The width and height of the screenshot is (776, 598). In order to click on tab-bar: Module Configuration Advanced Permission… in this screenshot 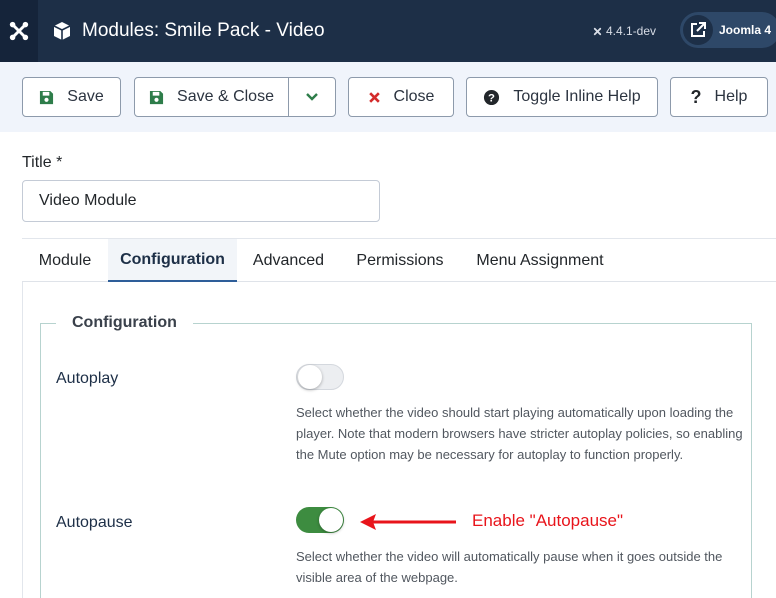, I will do `click(399, 260)`.